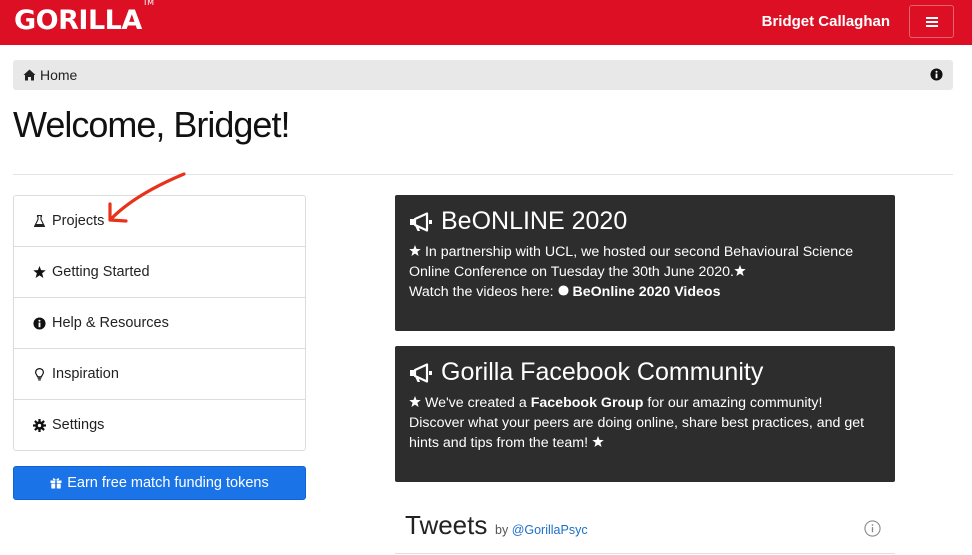  What do you see at coordinates (39, 221) in the screenshot?
I see `flask-icon` at bounding box center [39, 221].